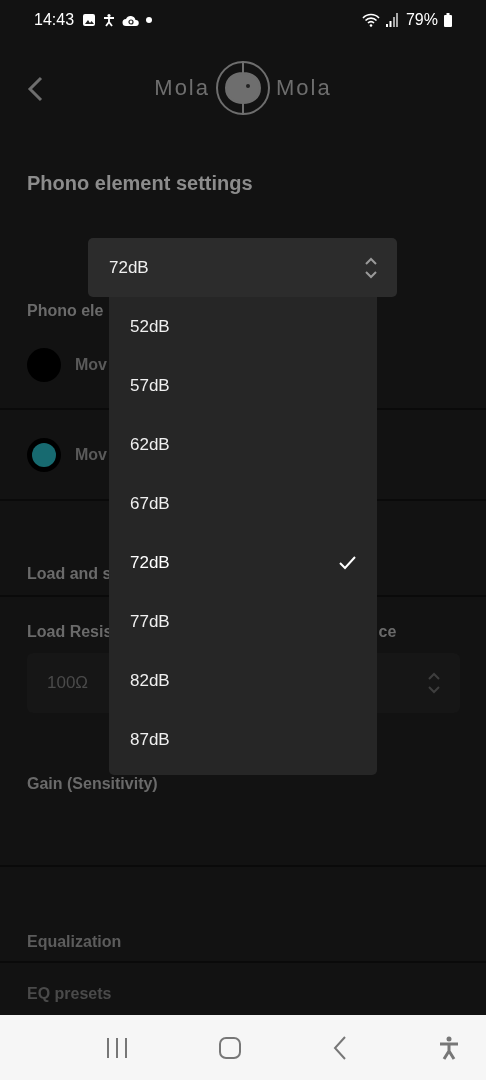  I want to click on dropdown-option: 72dB, so click(243, 562).